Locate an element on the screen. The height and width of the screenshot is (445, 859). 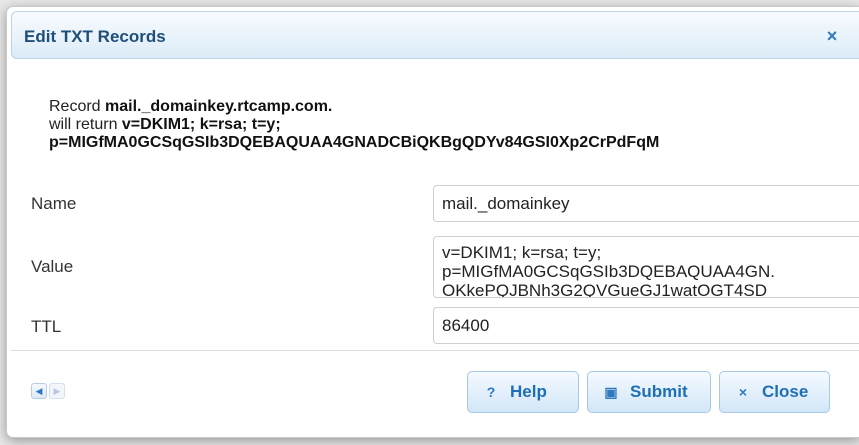
returns-prefix: will return is located at coordinates (85, 124).